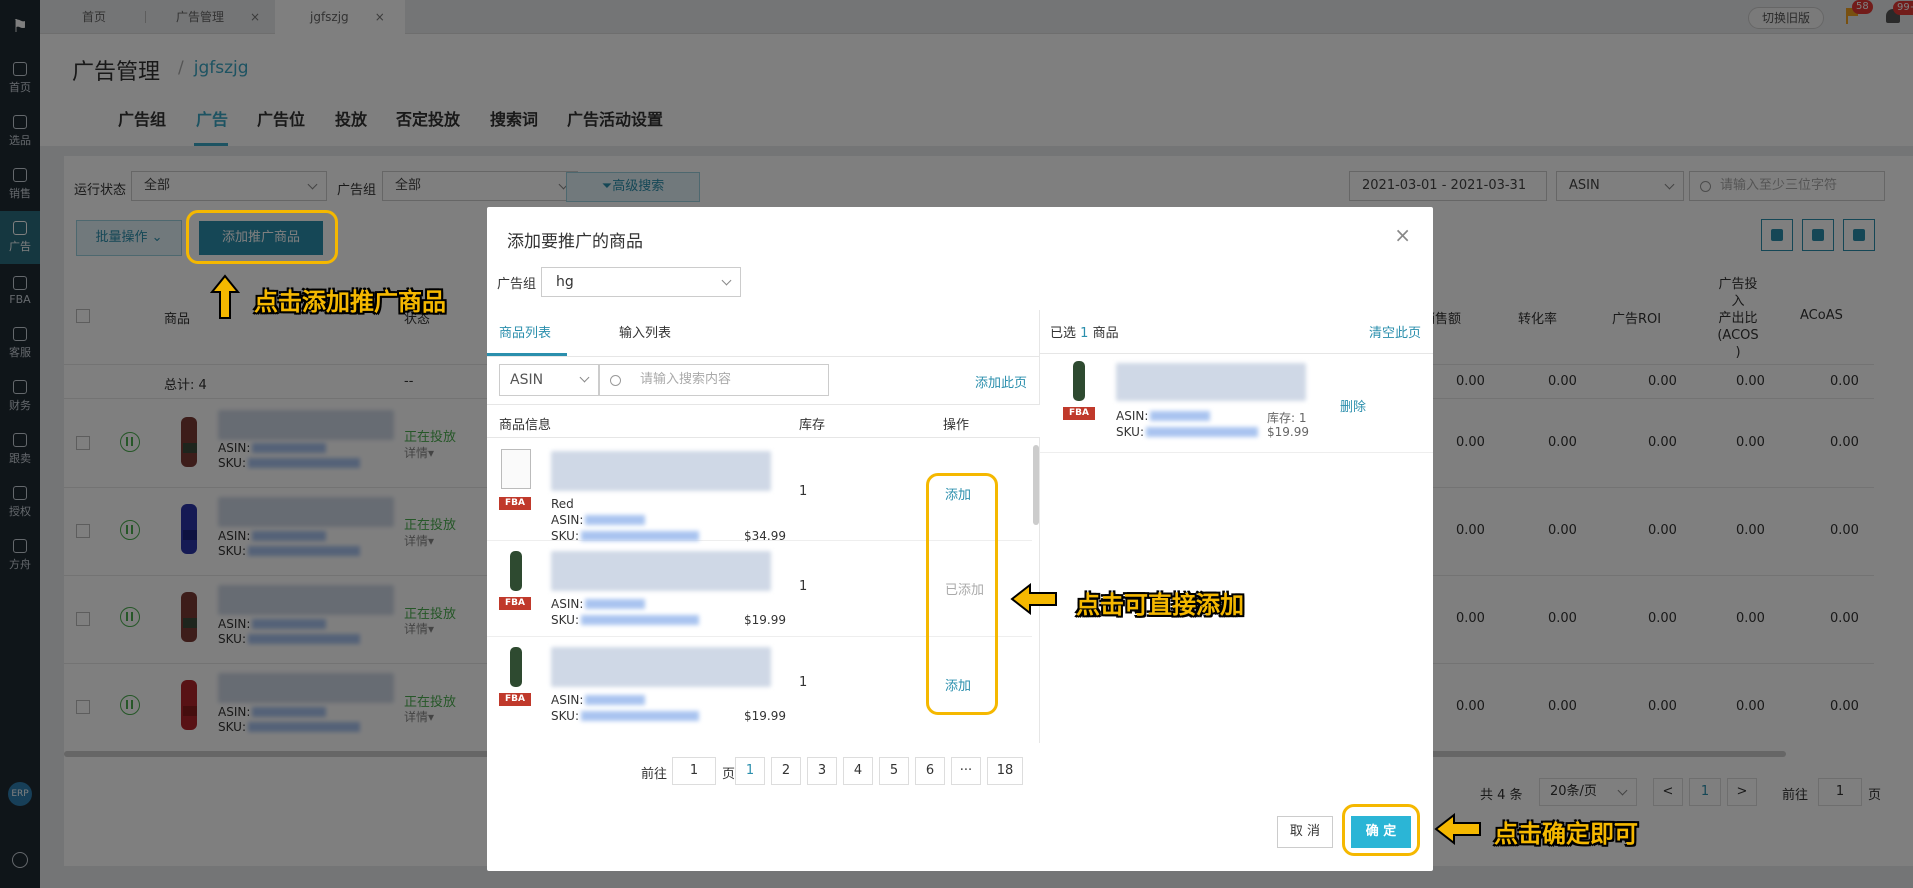 This screenshot has height=888, width=1913. What do you see at coordinates (1395, 331) in the screenshot?
I see `clear-page-link: 清空此页` at bounding box center [1395, 331].